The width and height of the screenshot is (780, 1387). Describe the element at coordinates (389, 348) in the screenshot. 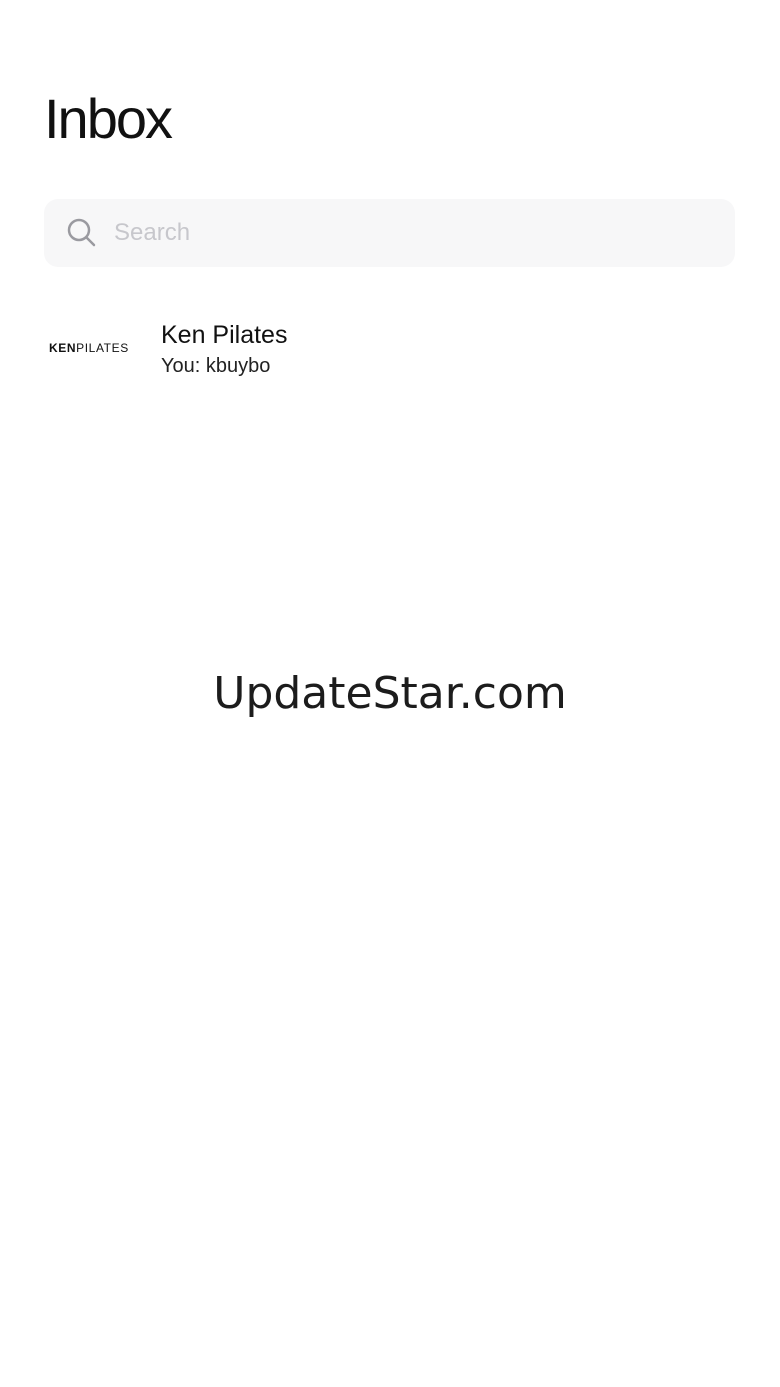

I see `conversation-item: KENPILATES Ken Pilates You: kbuybo` at that location.